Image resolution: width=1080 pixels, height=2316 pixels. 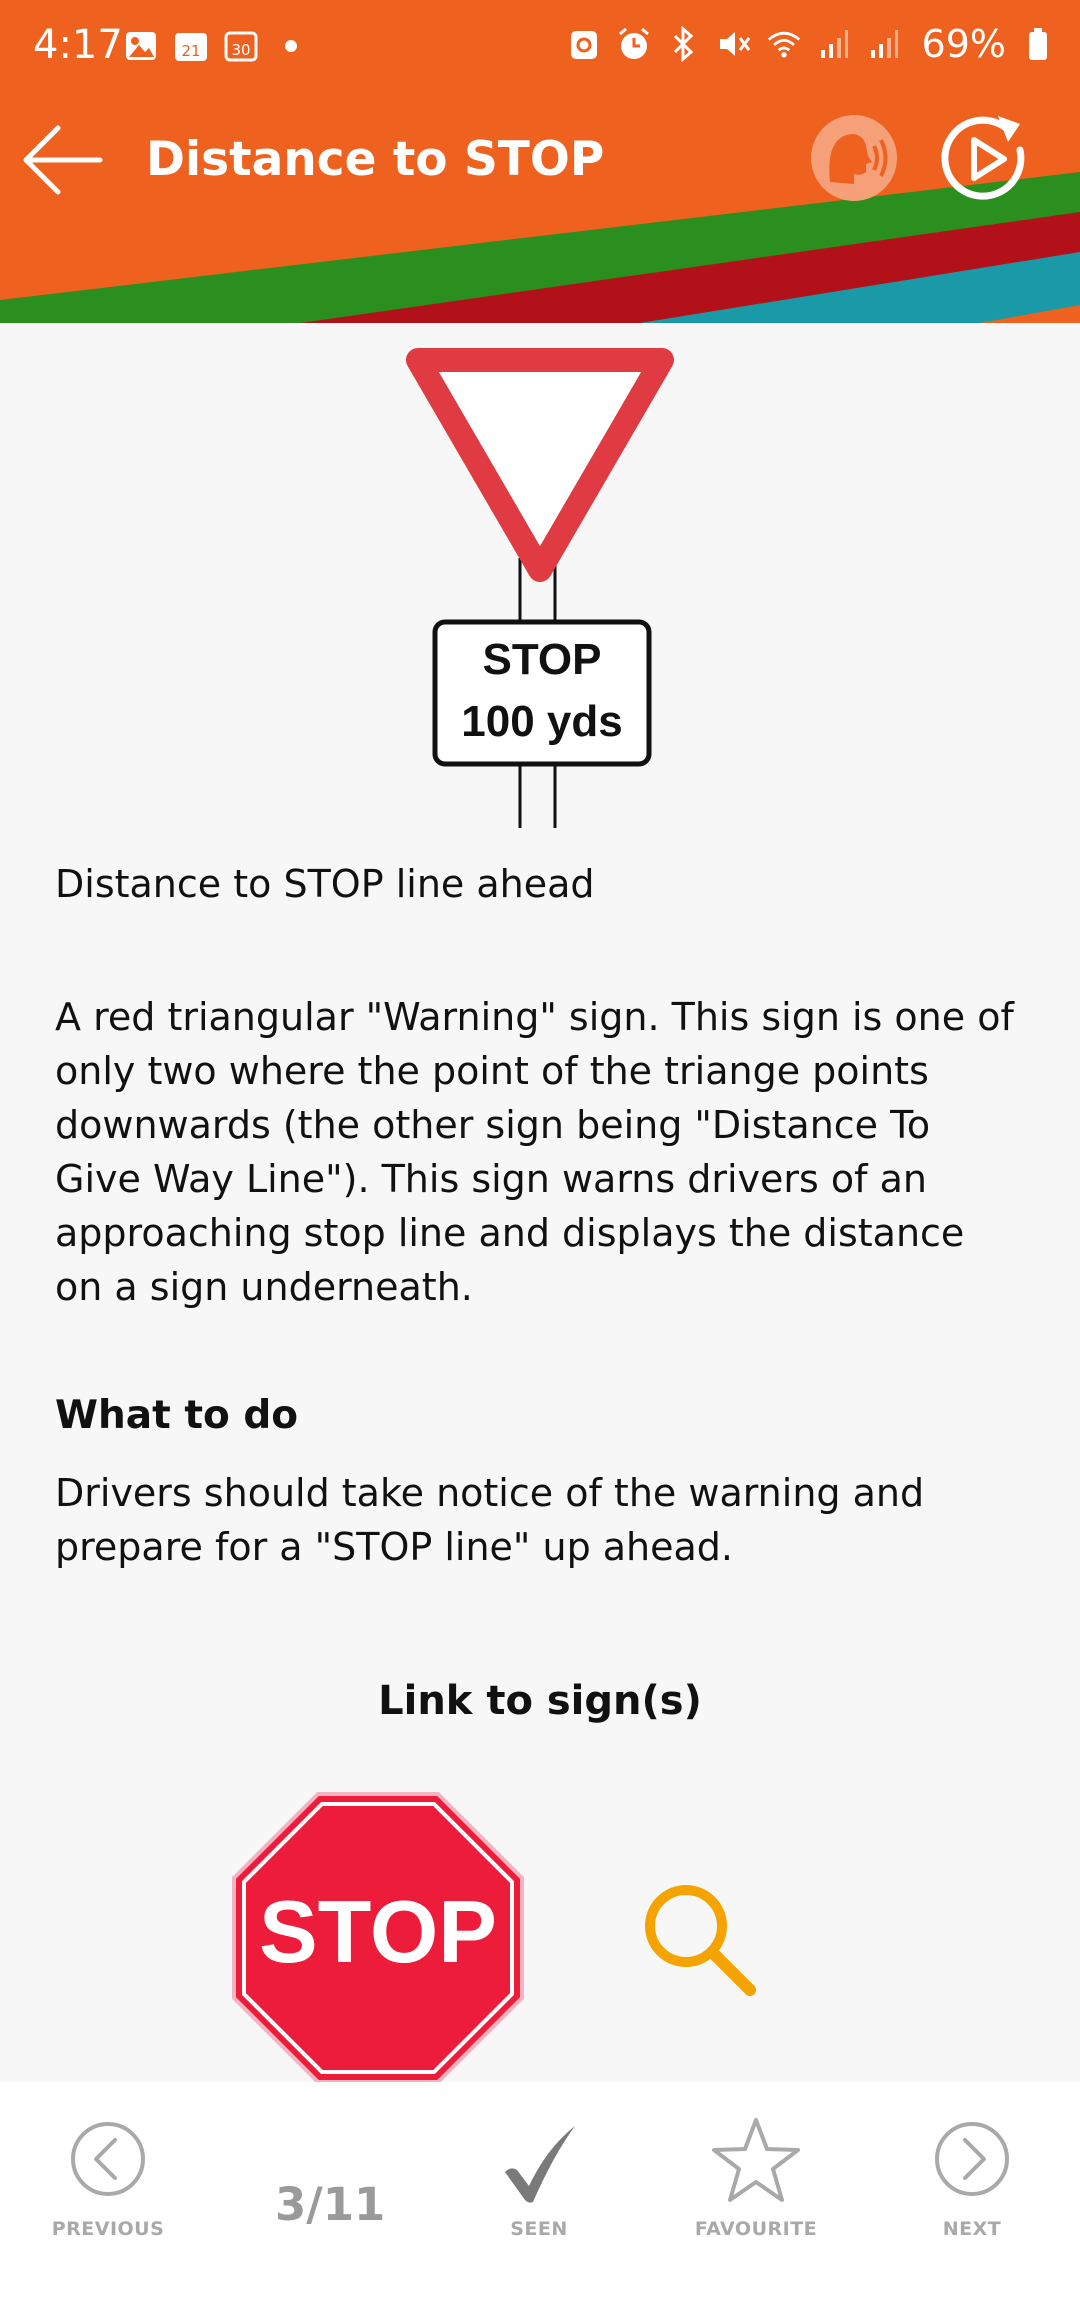 I want to click on seen-label: SEEN, so click(x=539, y=2229).